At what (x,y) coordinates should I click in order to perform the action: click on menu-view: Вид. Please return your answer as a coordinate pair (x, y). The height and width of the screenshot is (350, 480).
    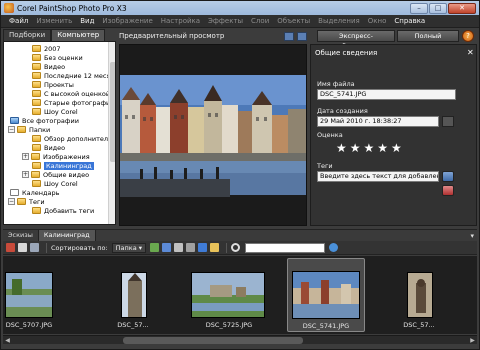
    Looking at the image, I should click on (87, 21).